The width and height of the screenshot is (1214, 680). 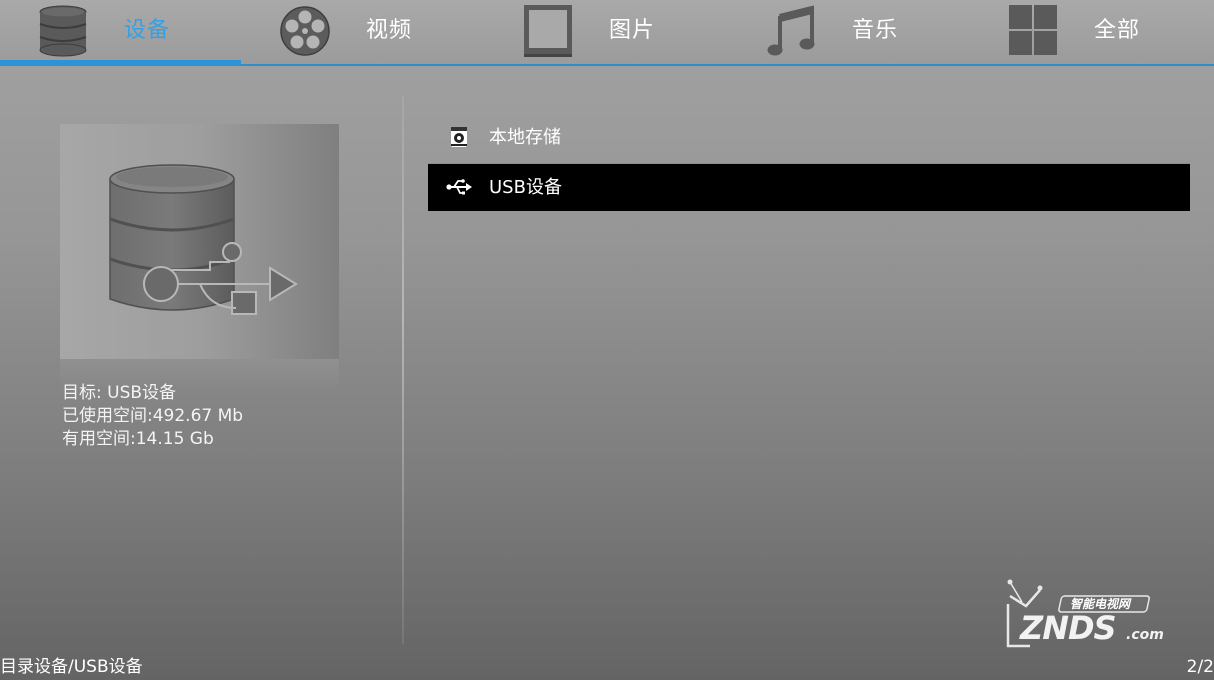 What do you see at coordinates (71, 667) in the screenshot?
I see `breadcrumb-path: 目录设备/USB设备` at bounding box center [71, 667].